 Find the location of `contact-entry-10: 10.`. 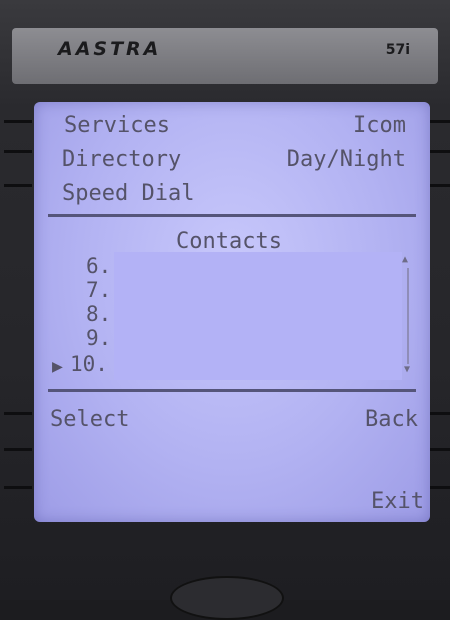

contact-entry-10: 10. is located at coordinates (89, 364).